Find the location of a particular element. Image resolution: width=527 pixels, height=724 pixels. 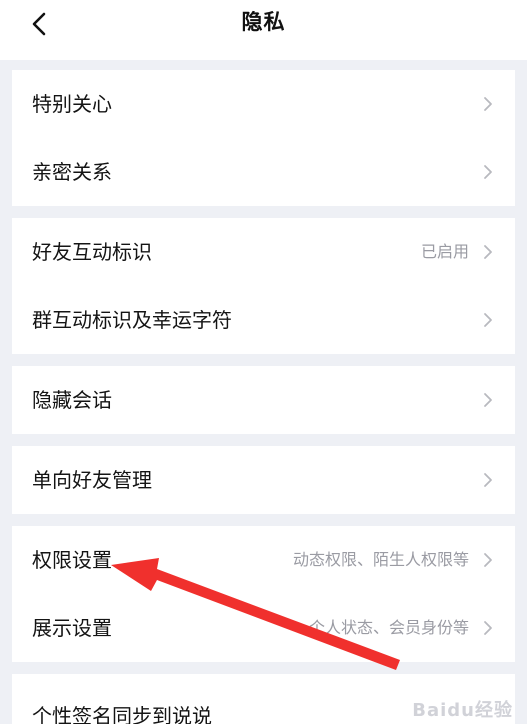

hidden-conversations-row: 隐藏会话 is located at coordinates (263, 400).